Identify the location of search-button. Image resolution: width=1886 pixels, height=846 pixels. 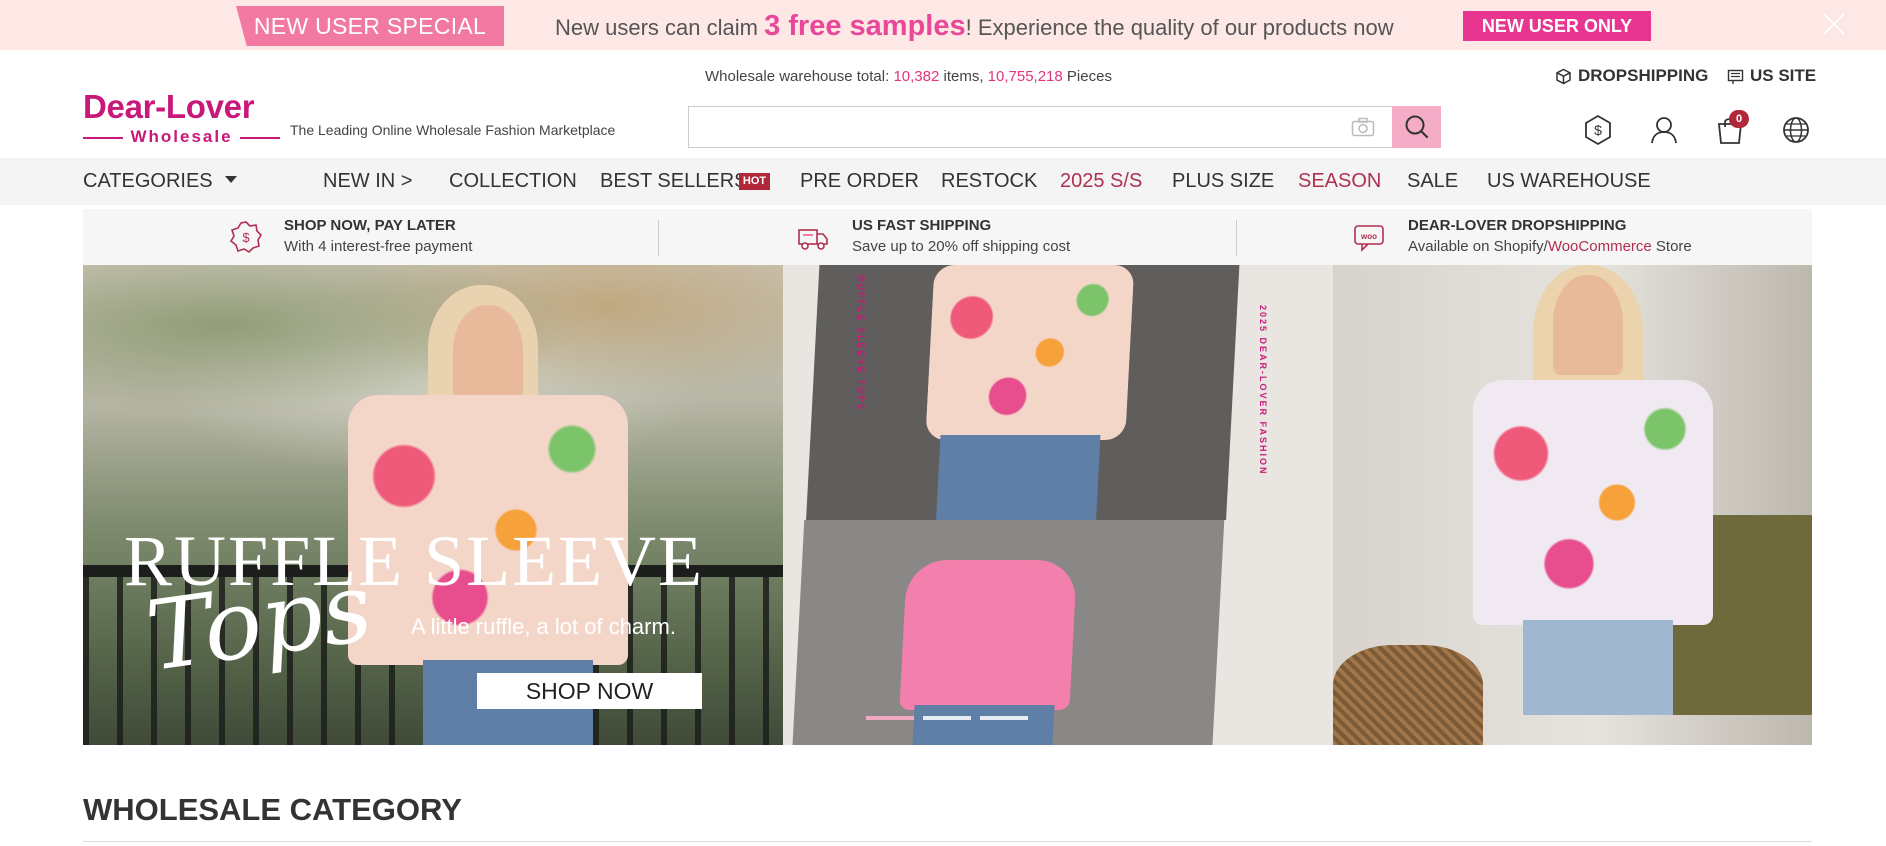
(1416, 127).